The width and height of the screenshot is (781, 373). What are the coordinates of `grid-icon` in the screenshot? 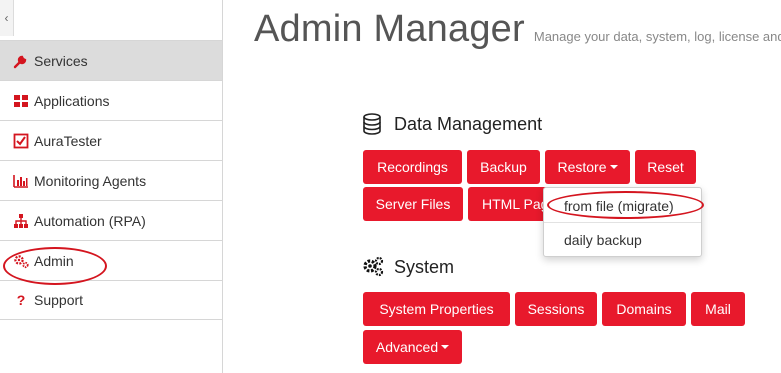 It's located at (21, 101).